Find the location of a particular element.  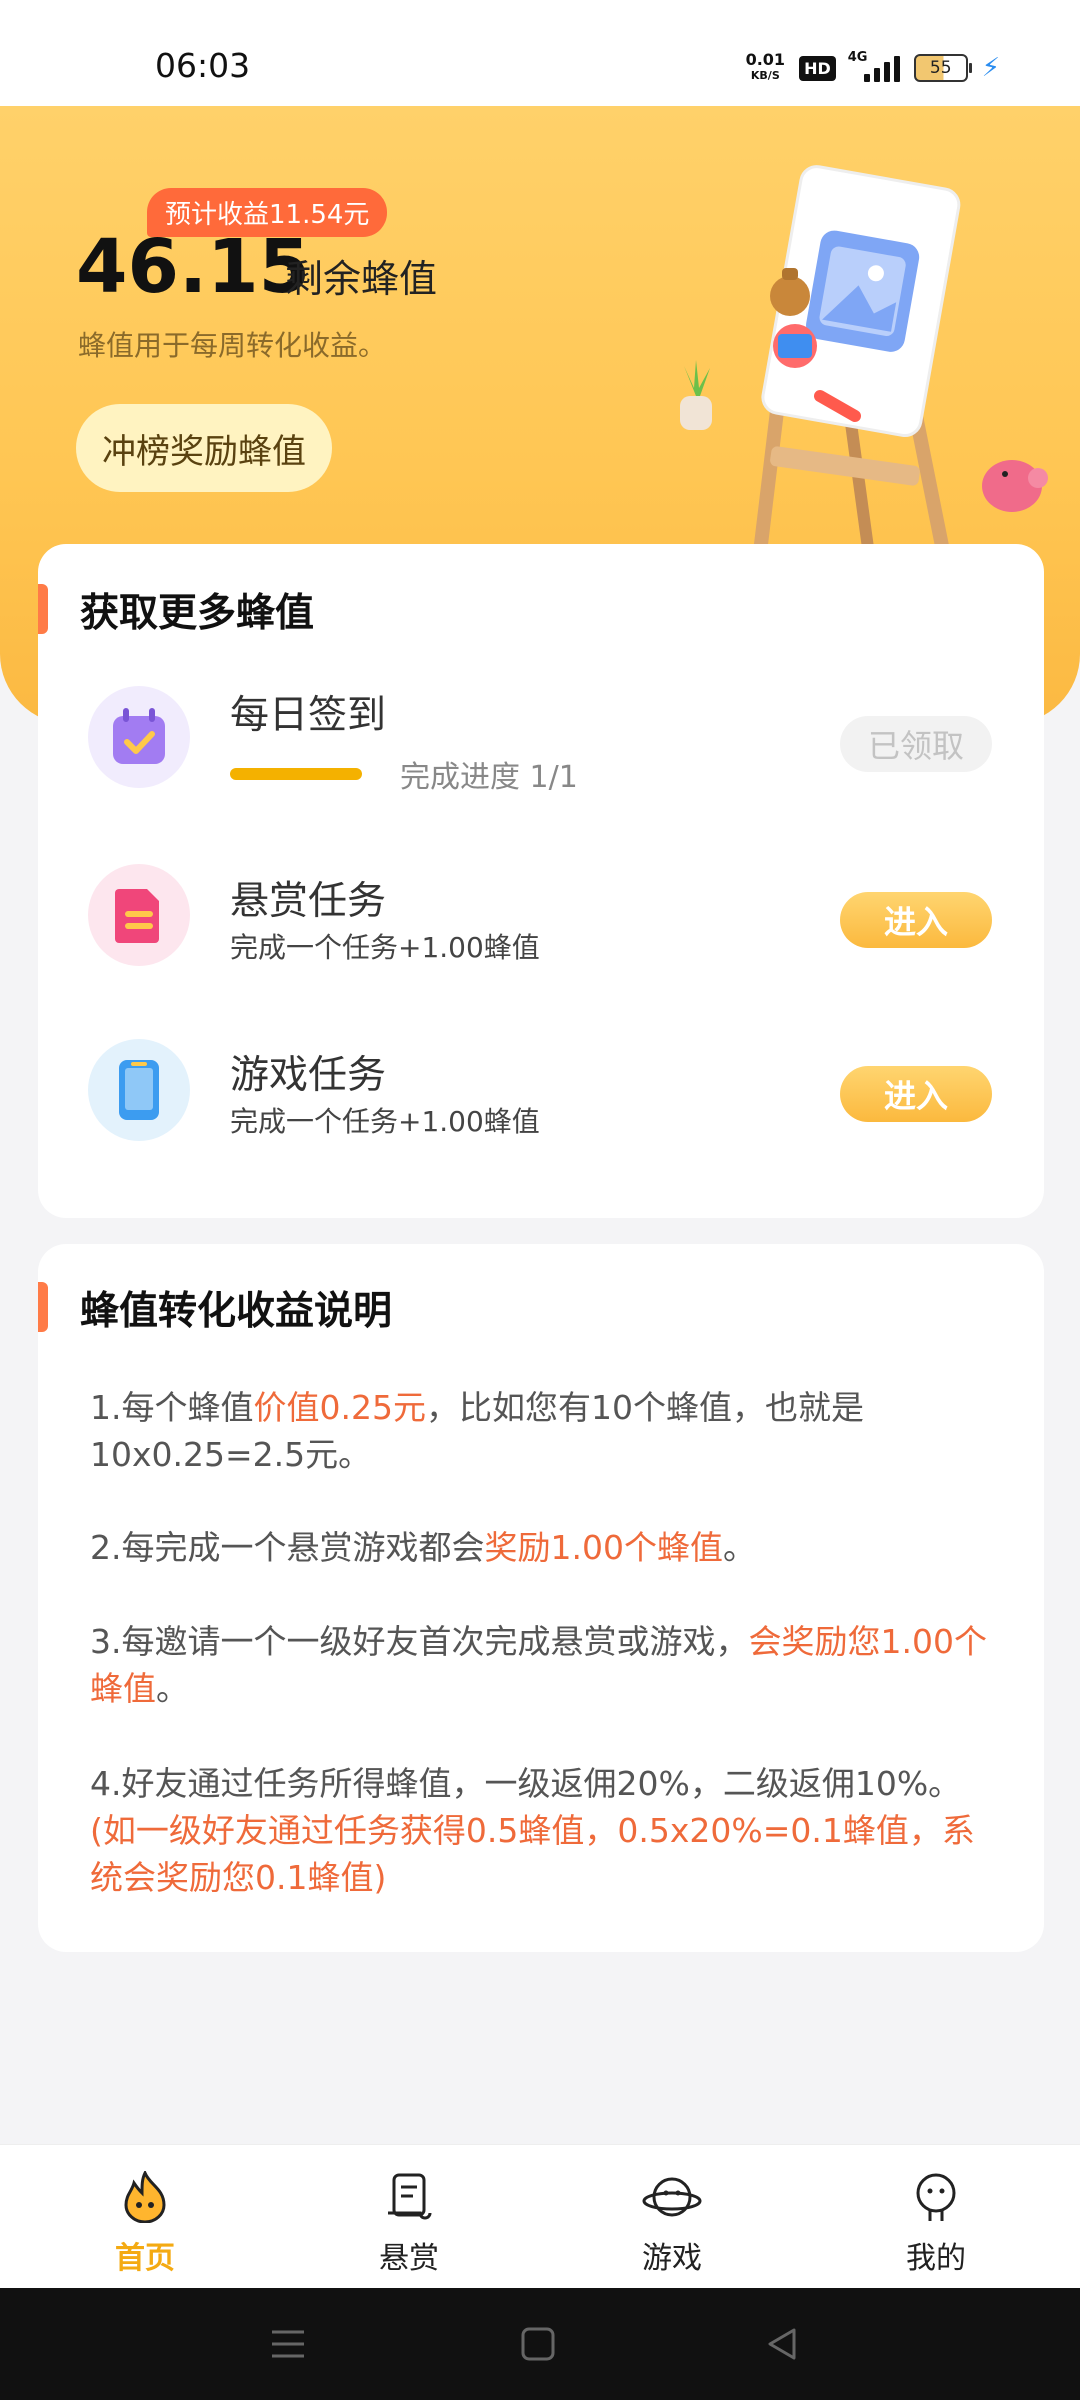

rule-item: 1.每个蜂值价值0.25元，比如您有10个蜂值，也就是10x0.25=2.5元。 is located at coordinates (540, 1431).